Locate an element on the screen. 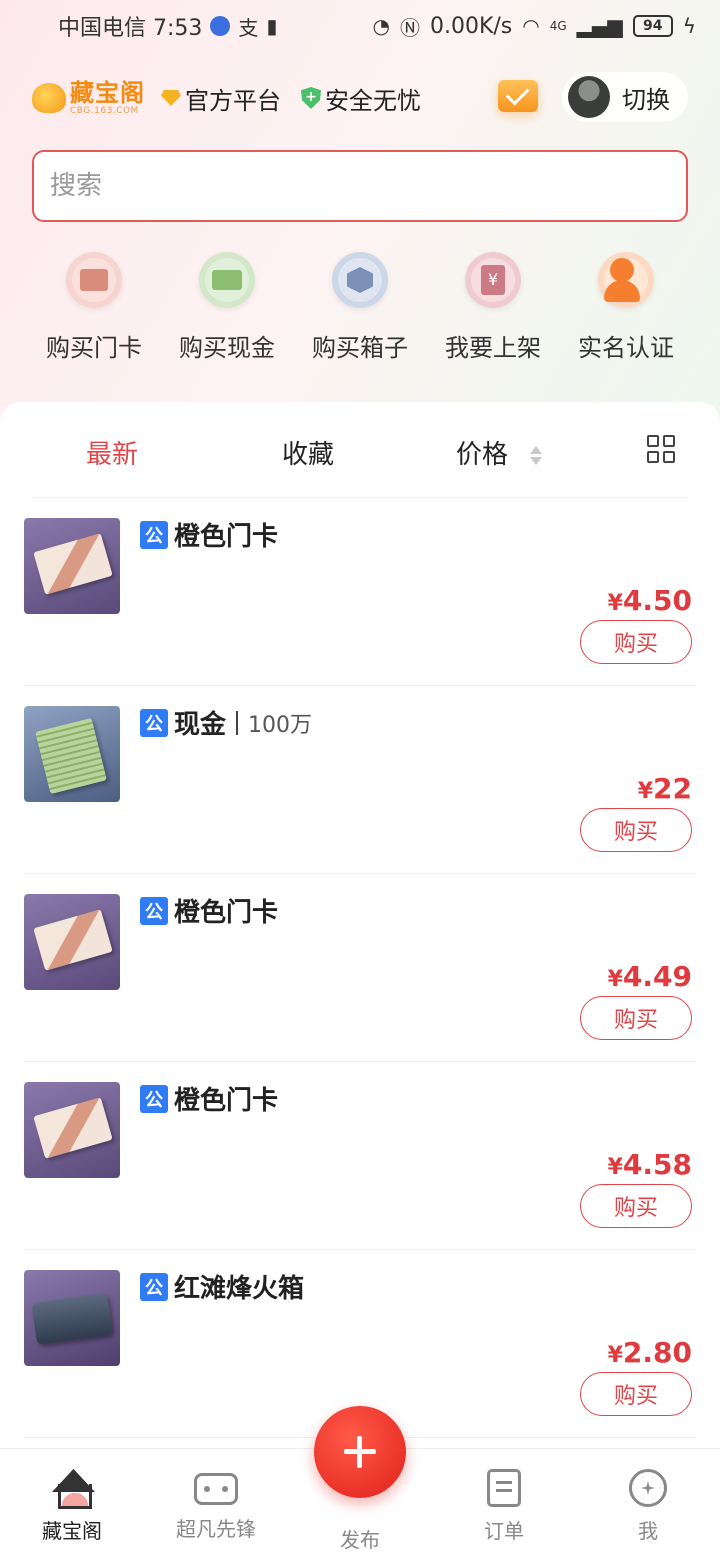 Image resolution: width=720 pixels, height=1560 pixels. list-item: 公 现金 100万 ¥22 购买 is located at coordinates (360, 780).